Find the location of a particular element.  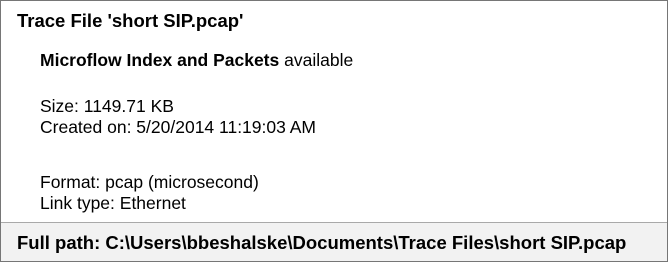

availability-row: Microflow Index and Packets available is located at coordinates (196, 60).